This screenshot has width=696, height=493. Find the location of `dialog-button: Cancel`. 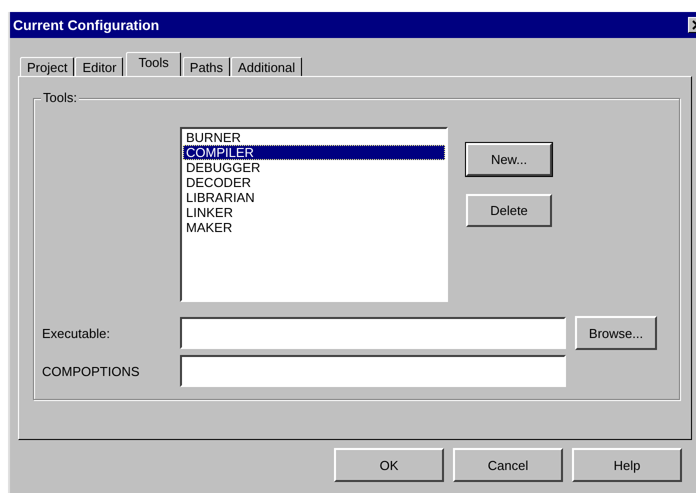

dialog-button: Cancel is located at coordinates (508, 465).